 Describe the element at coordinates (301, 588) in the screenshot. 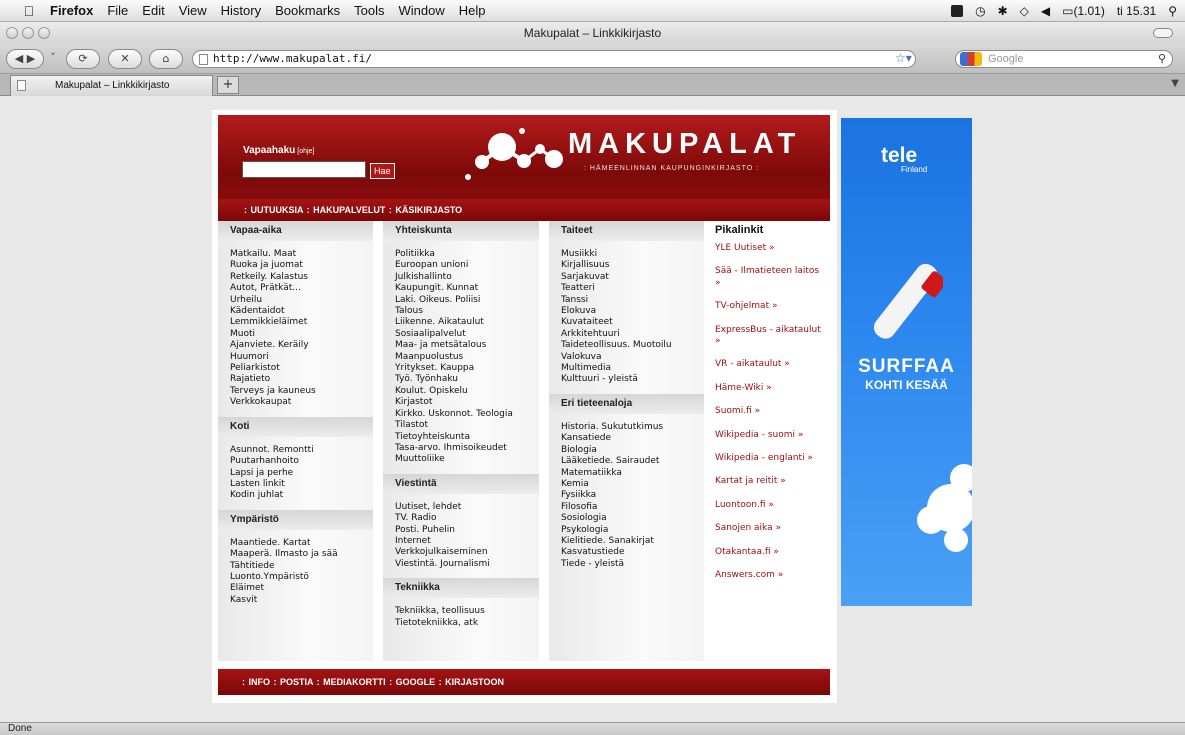

I see `category-link: Eläimet` at that location.